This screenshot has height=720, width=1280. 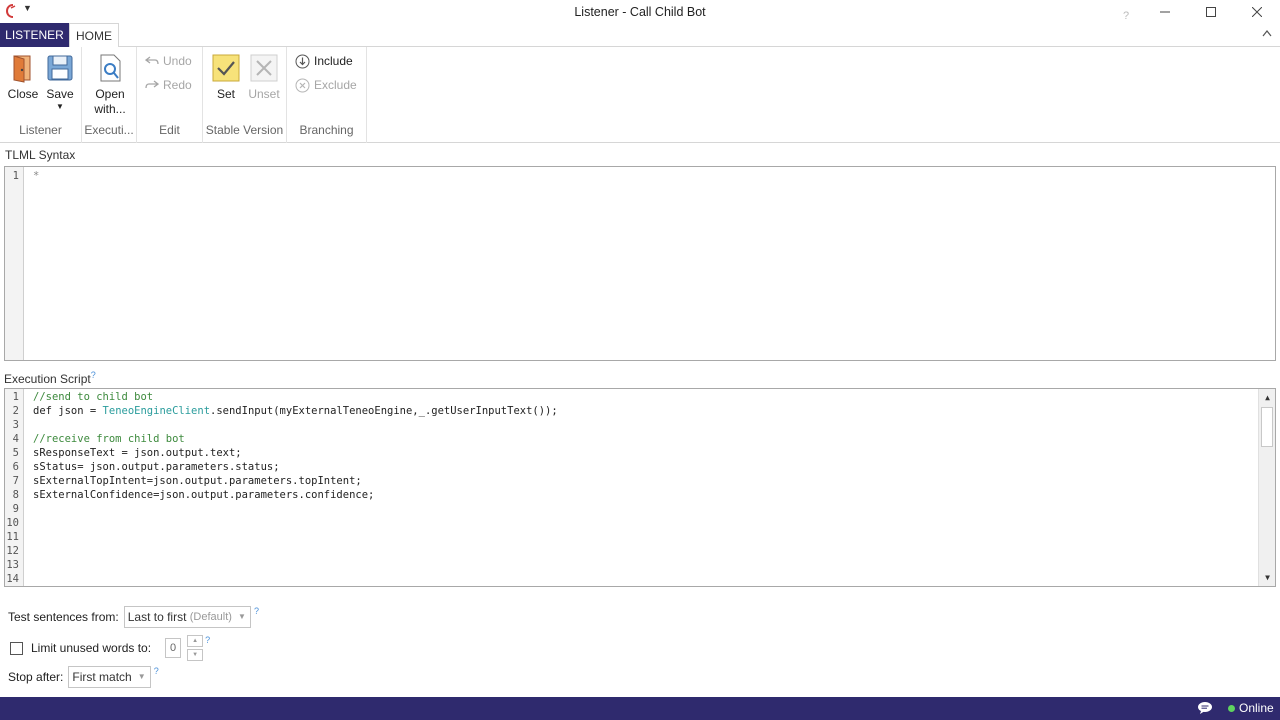 What do you see at coordinates (264, 94) in the screenshot?
I see `unset-label: Unset` at bounding box center [264, 94].